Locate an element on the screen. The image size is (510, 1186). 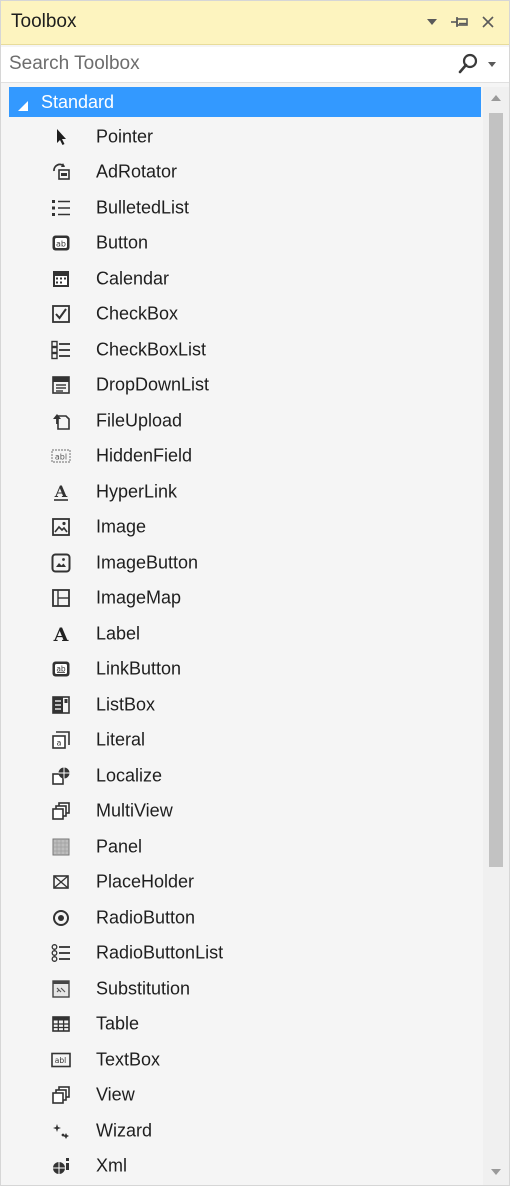
item-label: ListBox is located at coordinates (126, 704).